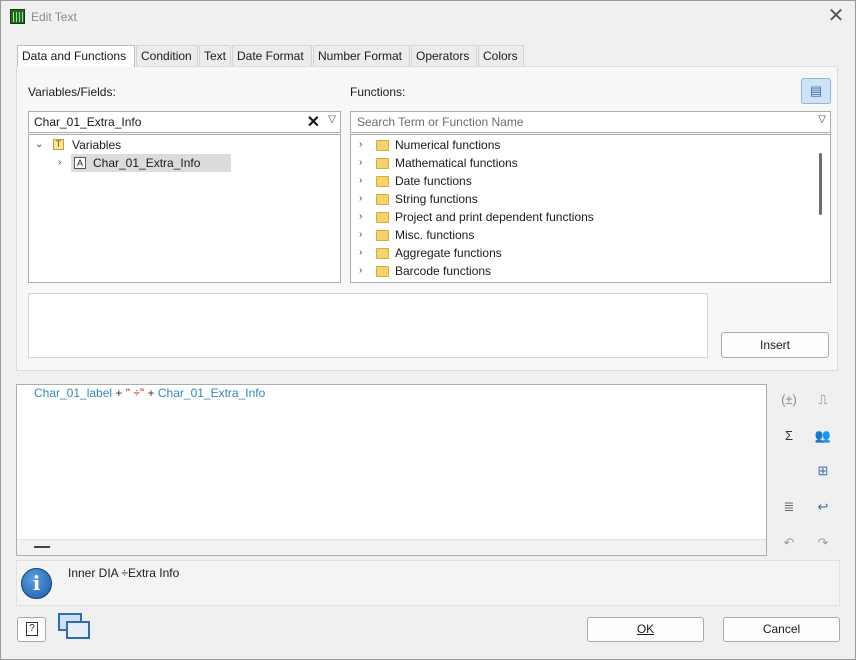 This screenshot has width=856, height=660. I want to click on title-bar: Edit Text ✕, so click(428, 17).